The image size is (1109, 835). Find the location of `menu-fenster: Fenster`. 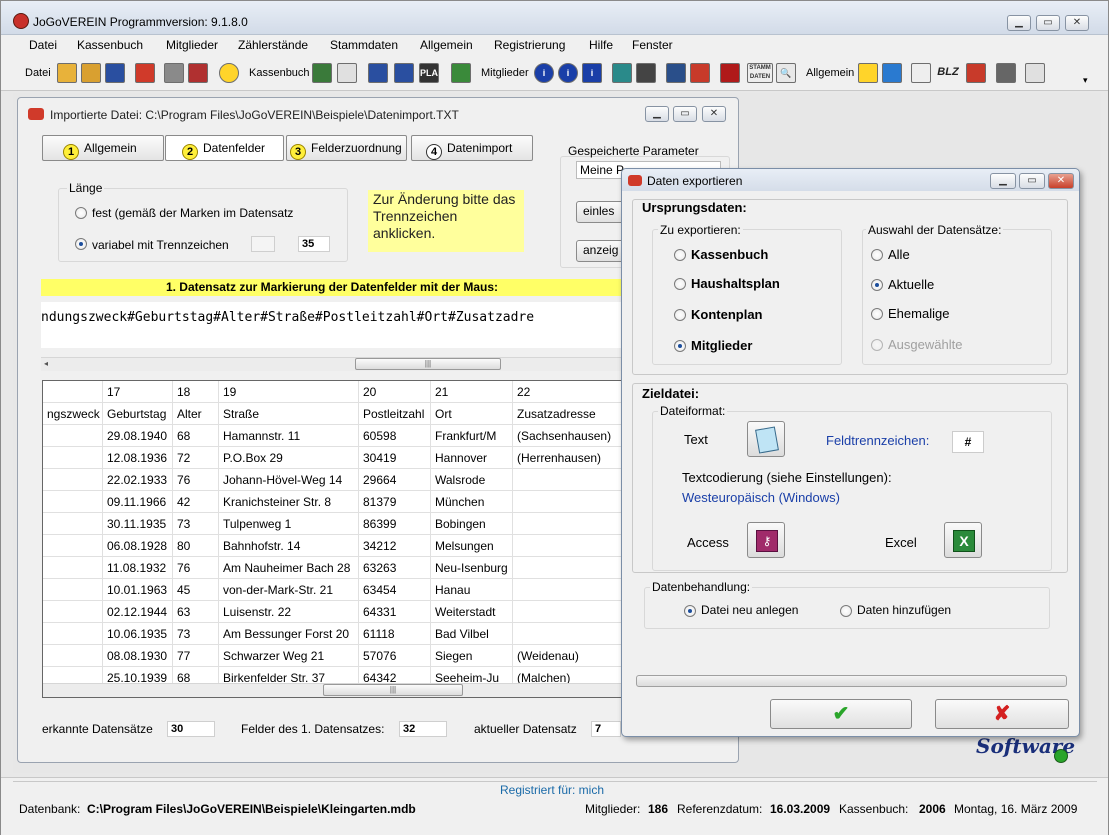

menu-fenster: Fenster is located at coordinates (652, 45).